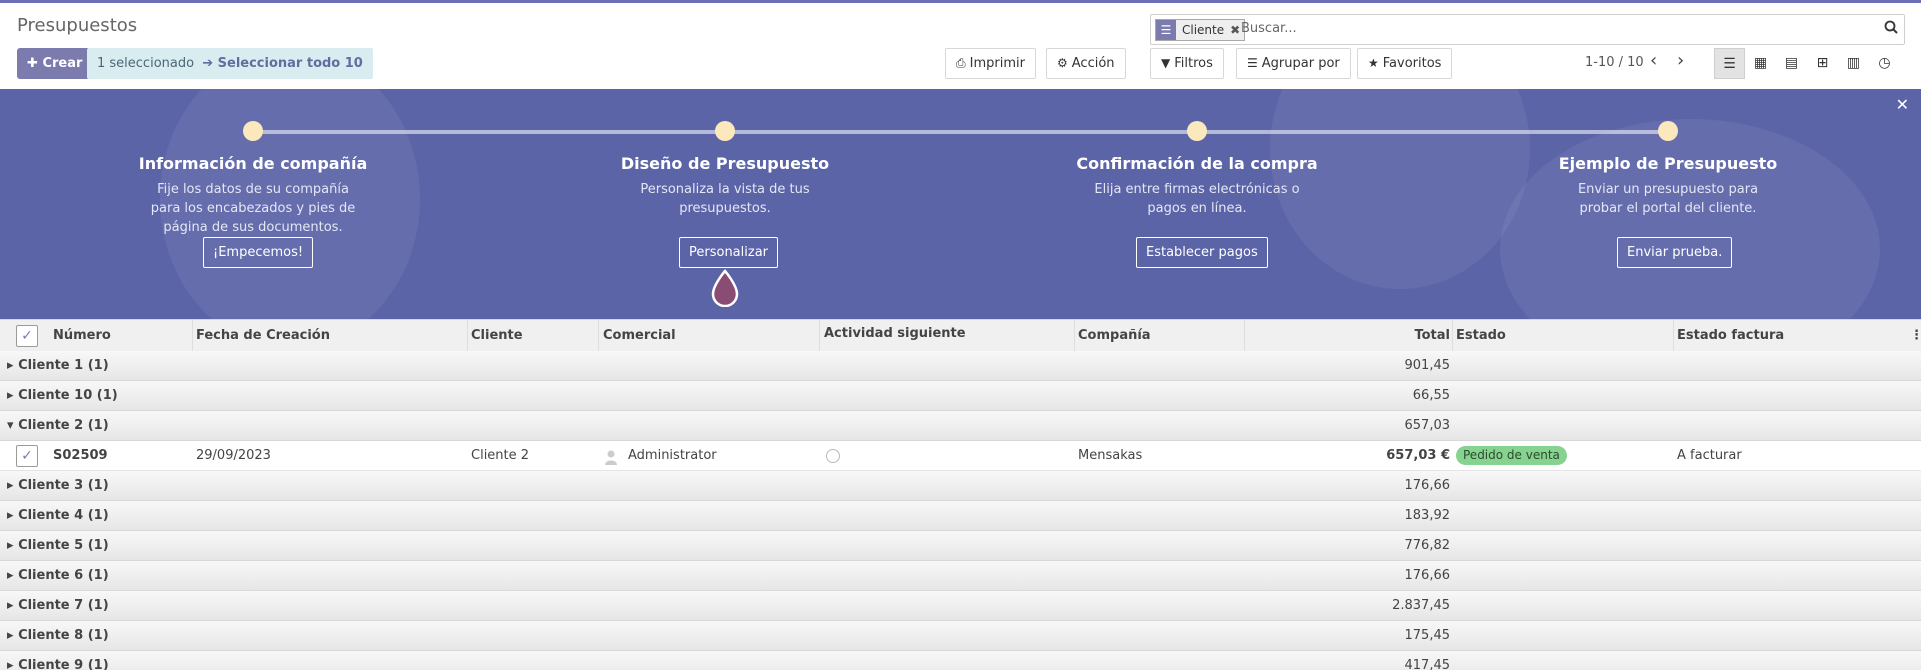 This screenshot has height=670, width=1921. I want to click on group-name: ▸ Cliente 6 (1), so click(58, 575).